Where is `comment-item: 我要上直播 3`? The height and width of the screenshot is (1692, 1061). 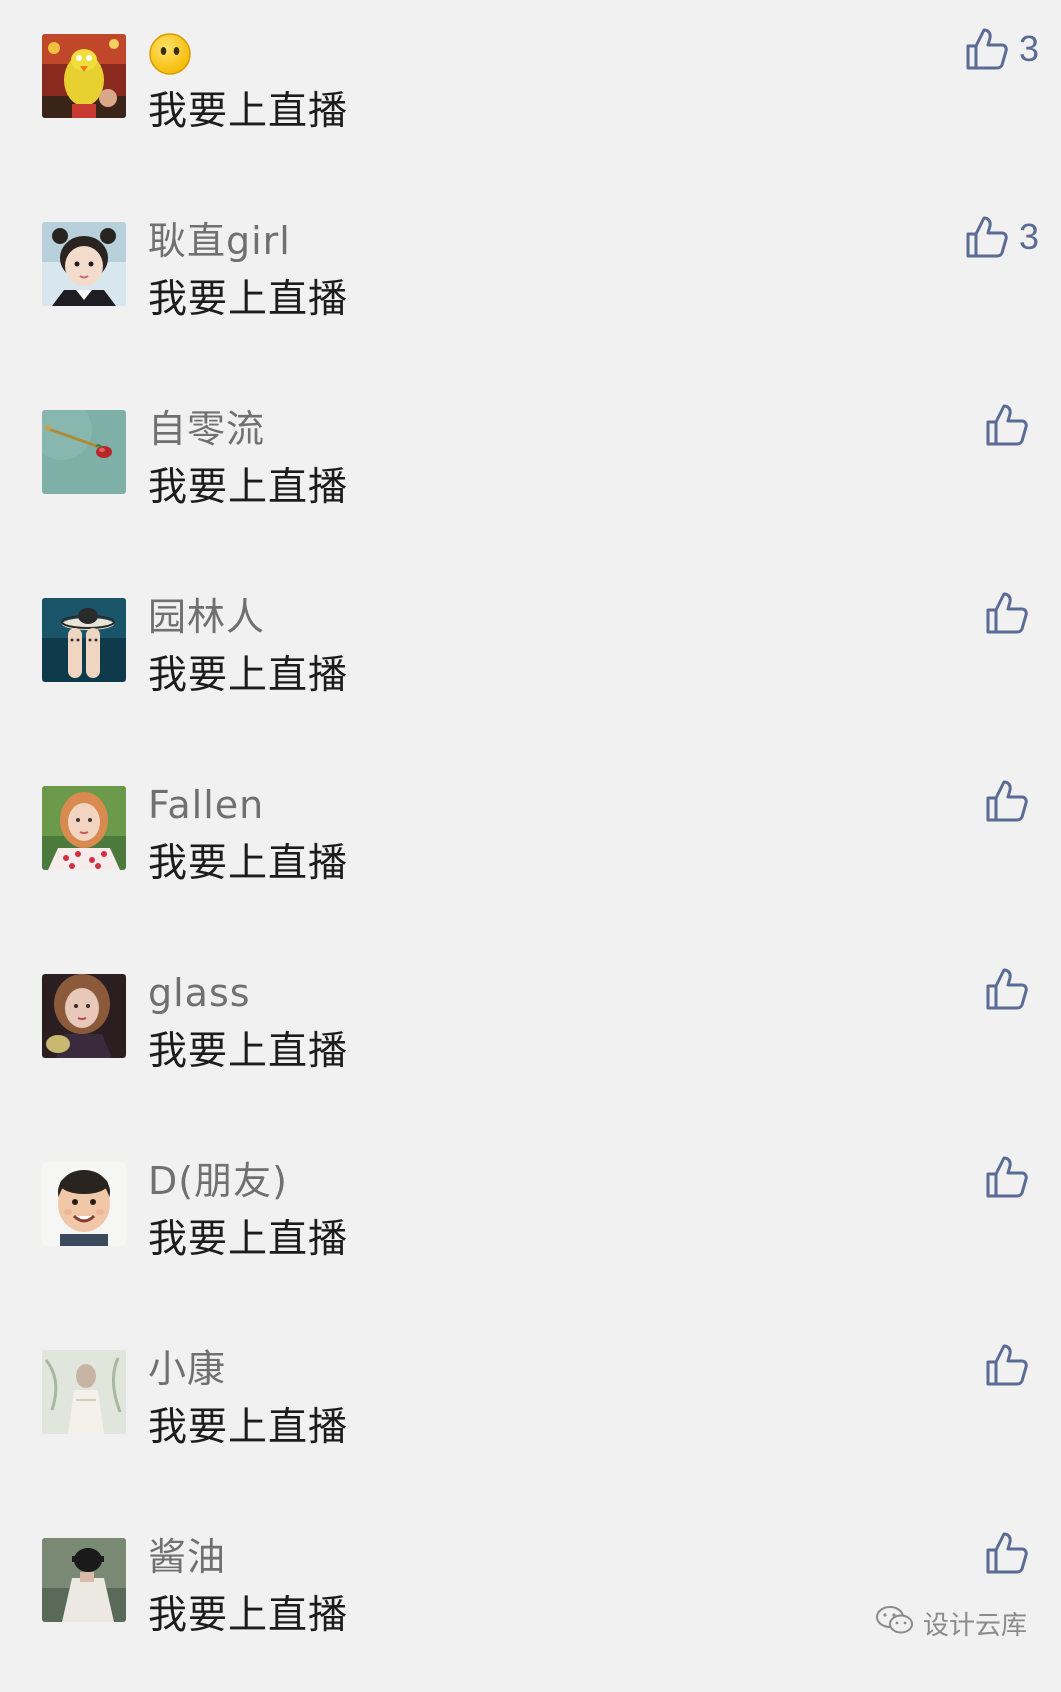
comment-item: 我要上直播 3 is located at coordinates (530, 94).